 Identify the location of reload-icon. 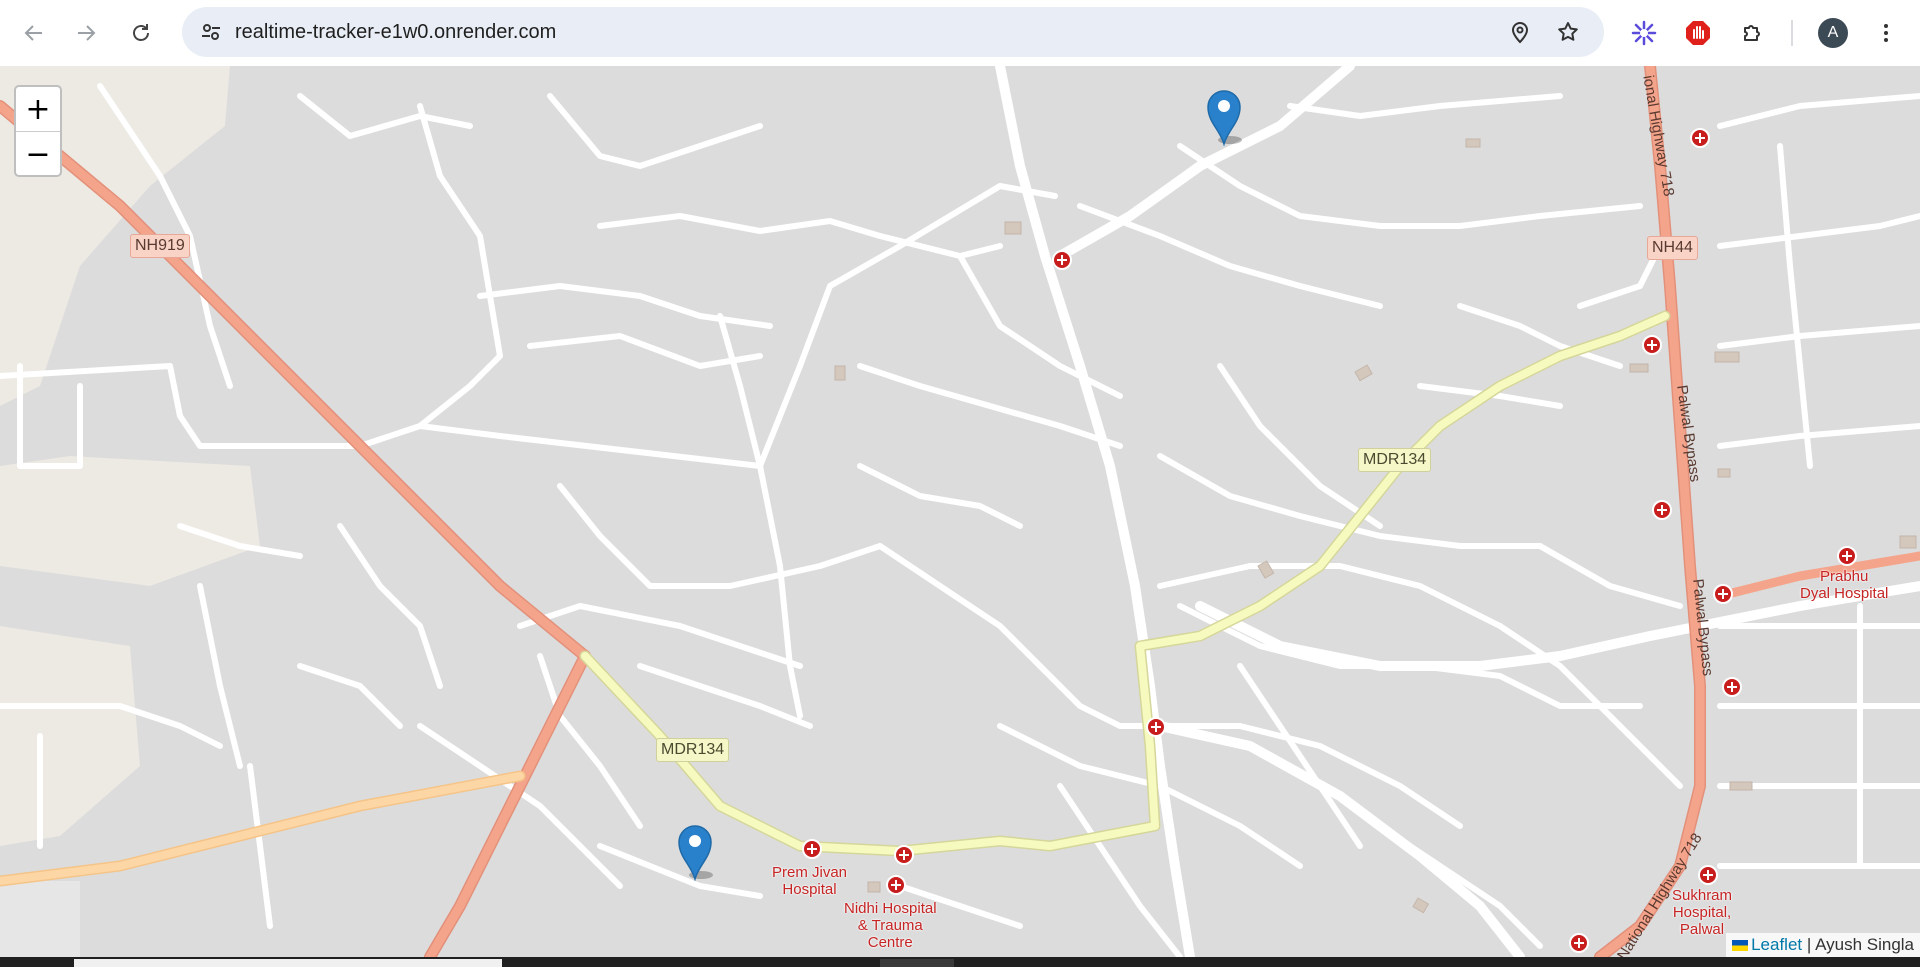
(141, 33).